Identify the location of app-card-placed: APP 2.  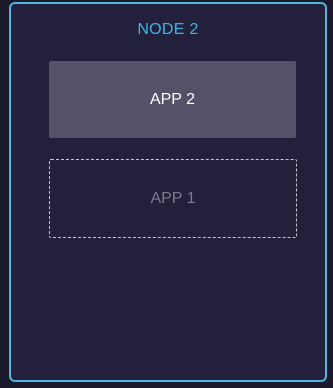
(172, 99).